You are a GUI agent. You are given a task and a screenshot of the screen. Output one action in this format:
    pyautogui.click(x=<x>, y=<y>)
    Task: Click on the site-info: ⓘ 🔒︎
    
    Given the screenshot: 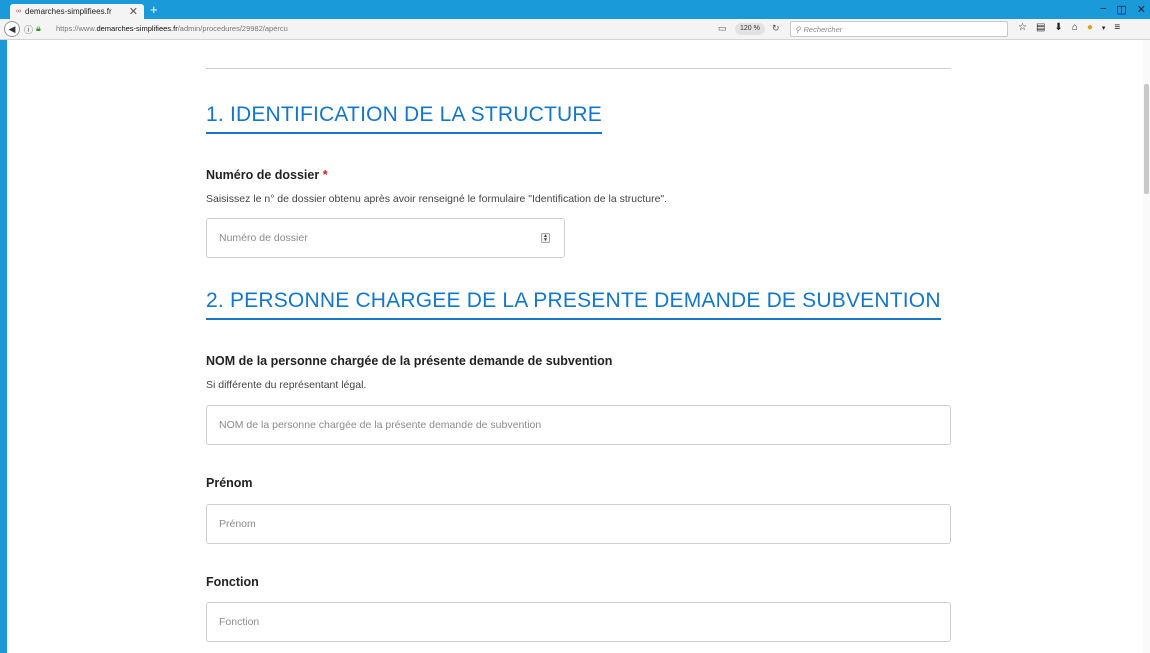 What is the action you would take?
    pyautogui.click(x=32, y=29)
    